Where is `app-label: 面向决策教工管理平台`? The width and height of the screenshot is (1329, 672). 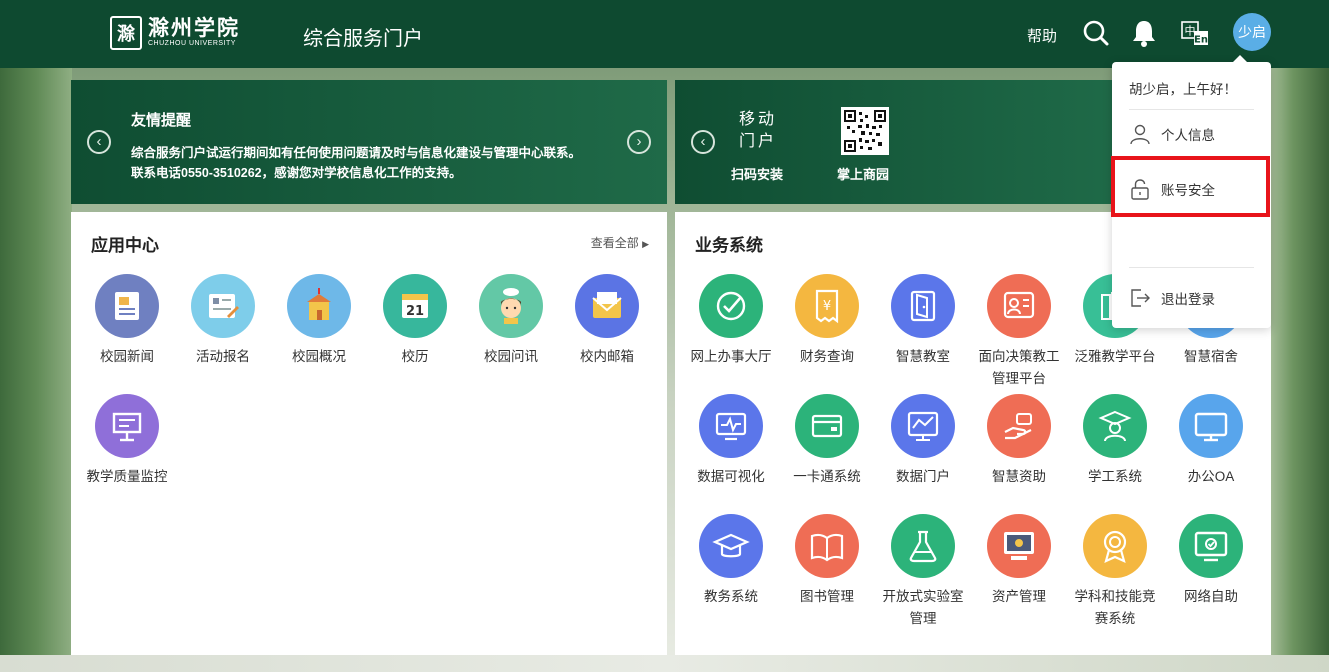 app-label: 面向决策教工管理平台 is located at coordinates (1019, 367).